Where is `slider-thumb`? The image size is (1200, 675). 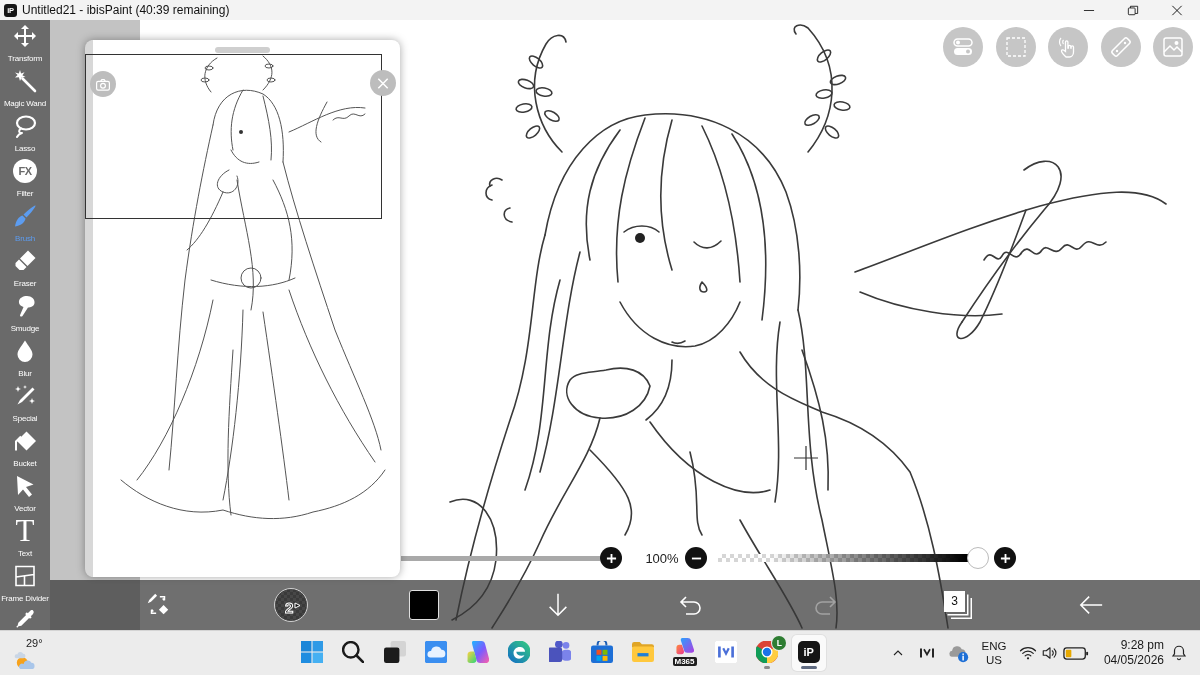 slider-thumb is located at coordinates (978, 558).